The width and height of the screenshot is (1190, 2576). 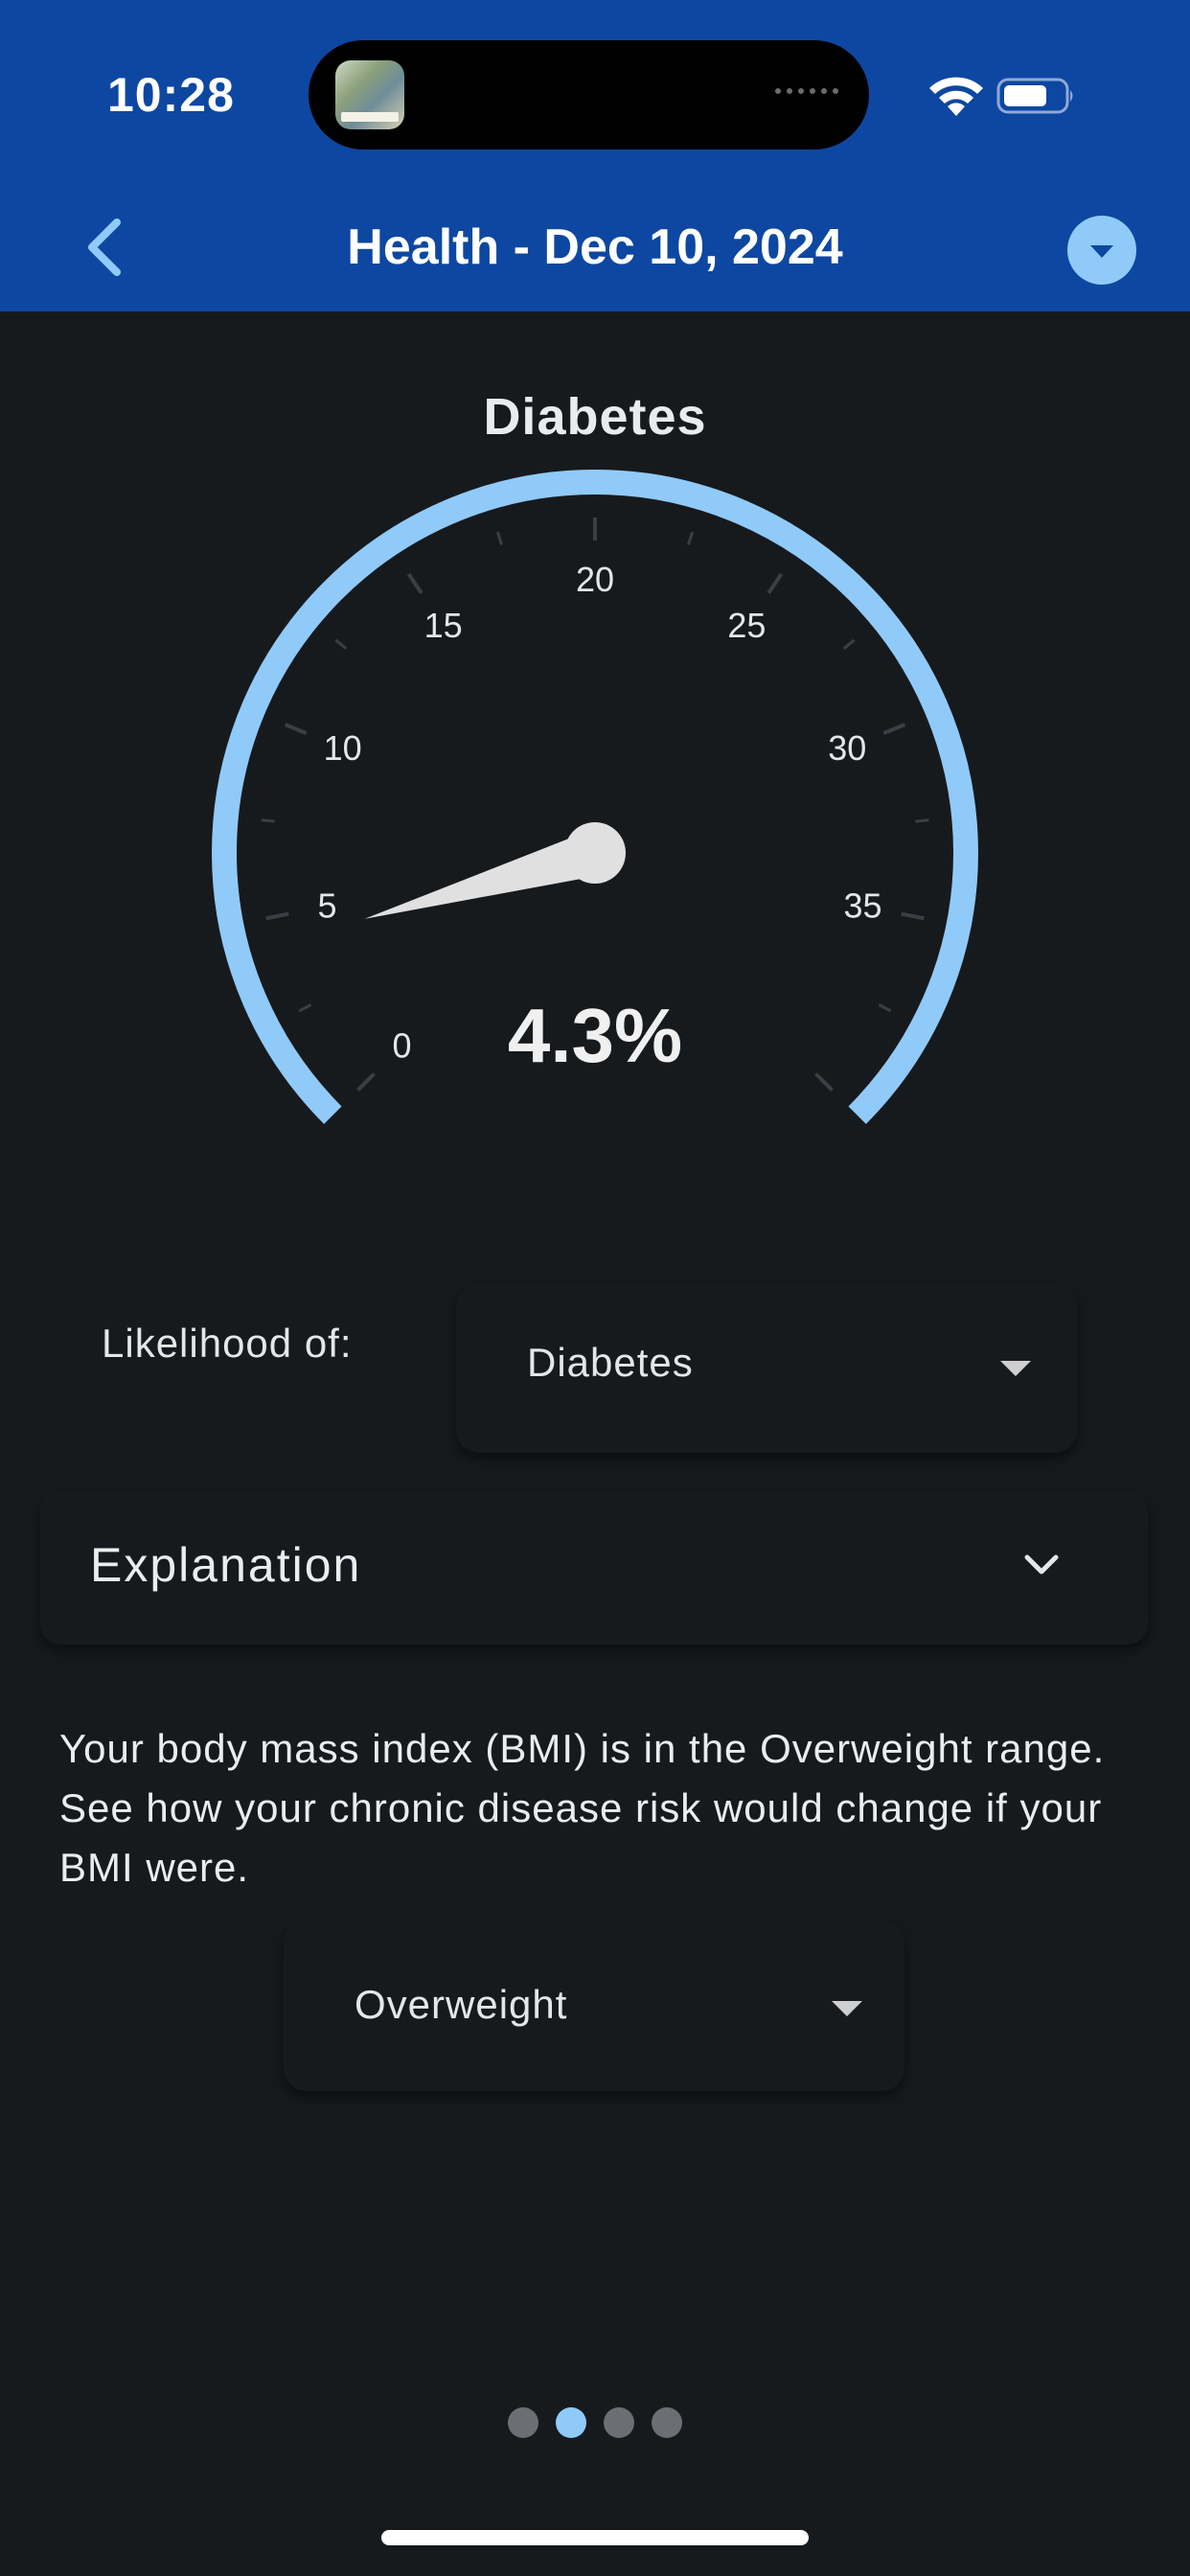 What do you see at coordinates (747, 625) in the screenshot?
I see `gauge-tick-label: 25` at bounding box center [747, 625].